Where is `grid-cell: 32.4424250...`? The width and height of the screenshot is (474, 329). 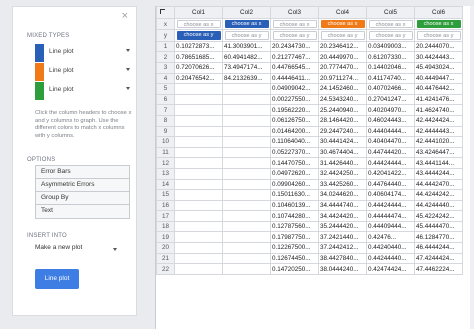 grid-cell: 32.4424250... is located at coordinates (342, 173).